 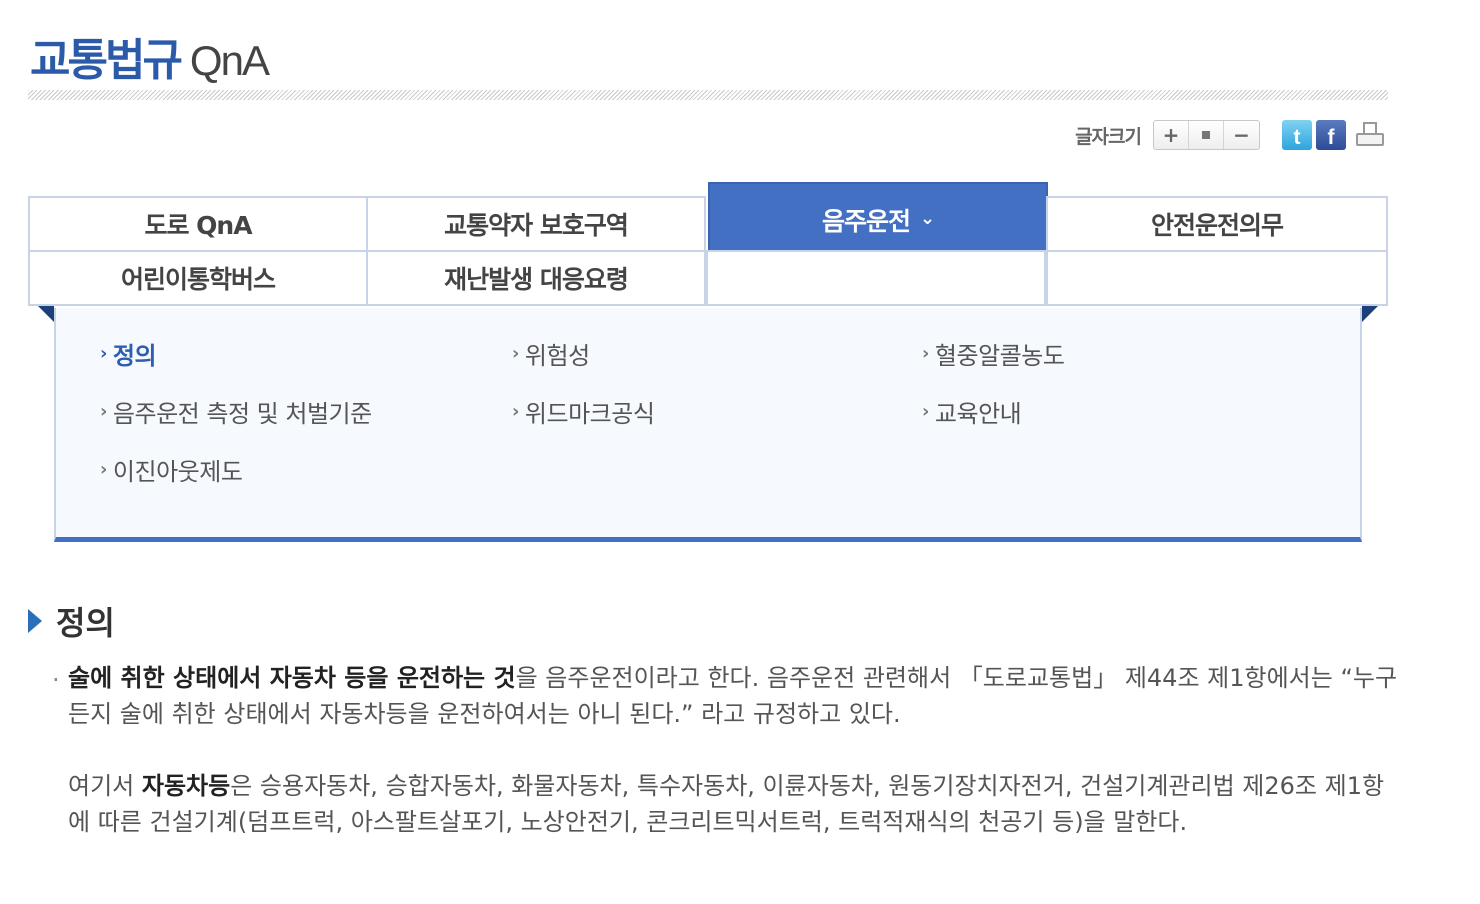 I want to click on font-size-label: 글자크기, so click(x=1108, y=136).